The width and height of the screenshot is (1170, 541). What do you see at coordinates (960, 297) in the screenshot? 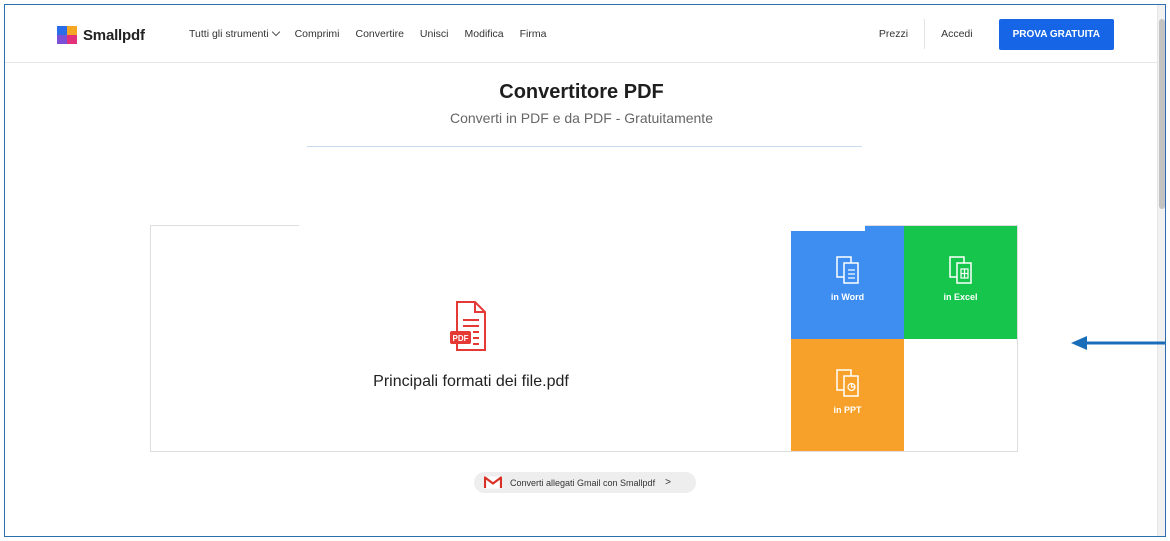
I see `excel-tile-label: in Excel` at bounding box center [960, 297].